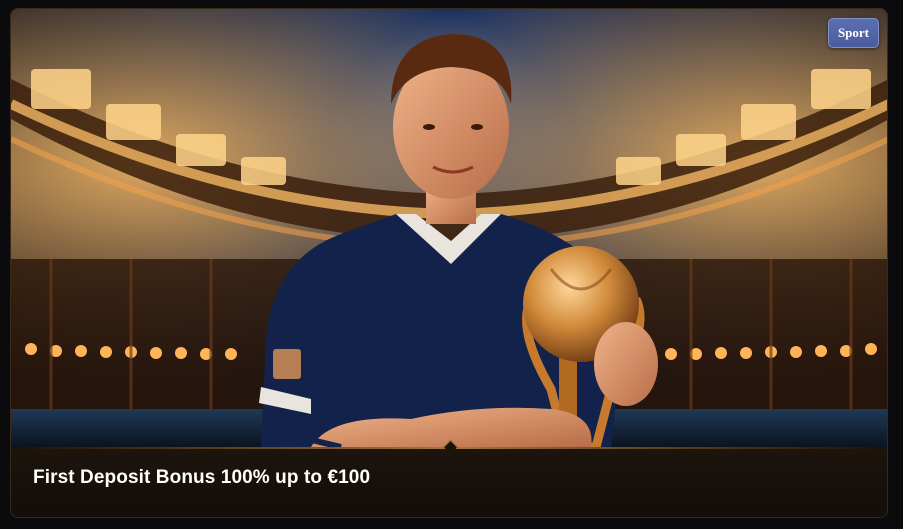 Image resolution: width=903 pixels, height=529 pixels. Describe the element at coordinates (449, 483) in the screenshot. I see `promo-caption: First Deposit Bonus 100% up to €100` at that location.